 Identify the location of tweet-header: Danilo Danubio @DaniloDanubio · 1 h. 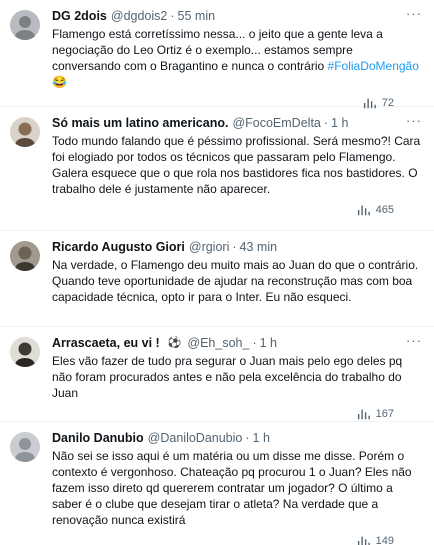
(238, 438).